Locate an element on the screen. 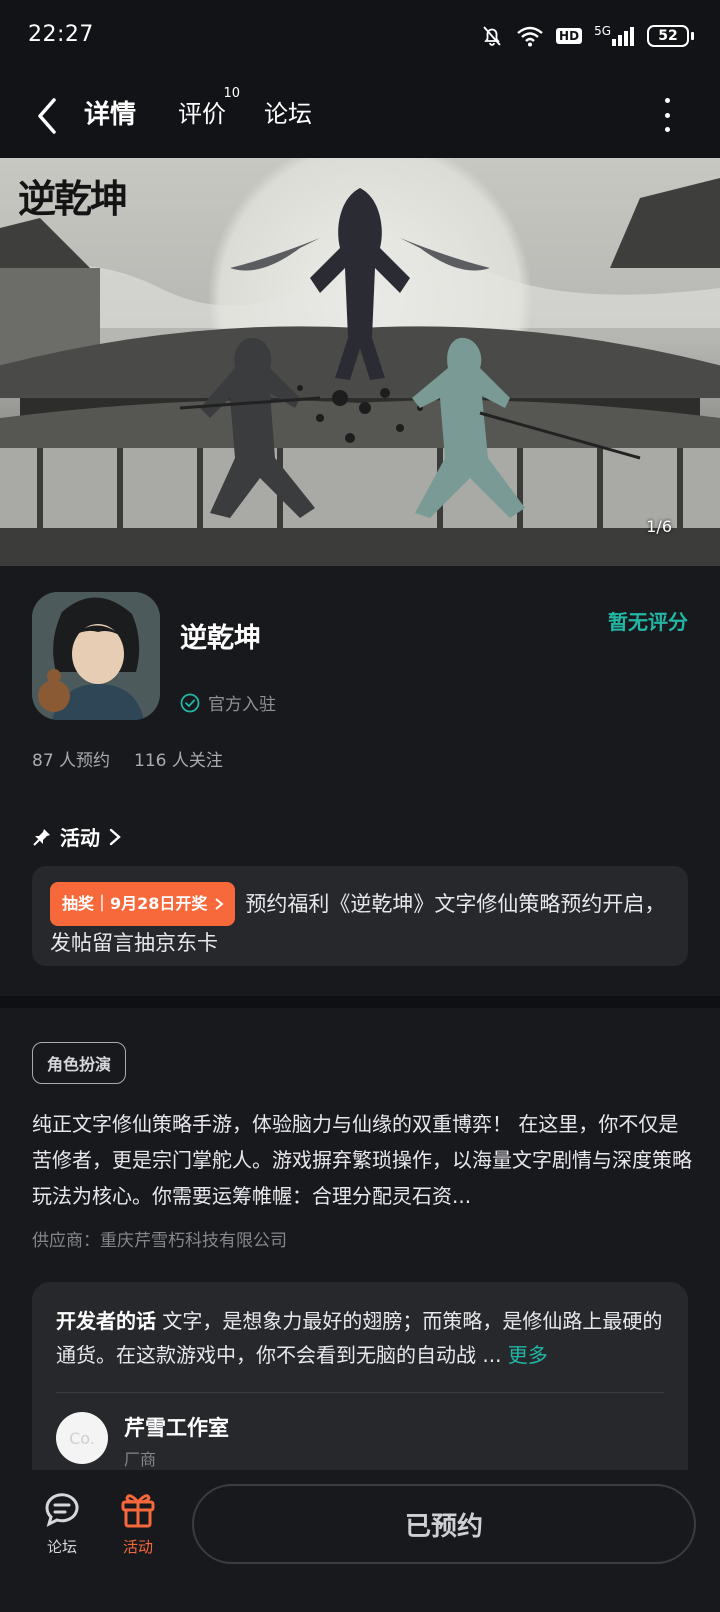 Image resolution: width=720 pixels, height=1612 pixels. divider is located at coordinates (360, 1392).